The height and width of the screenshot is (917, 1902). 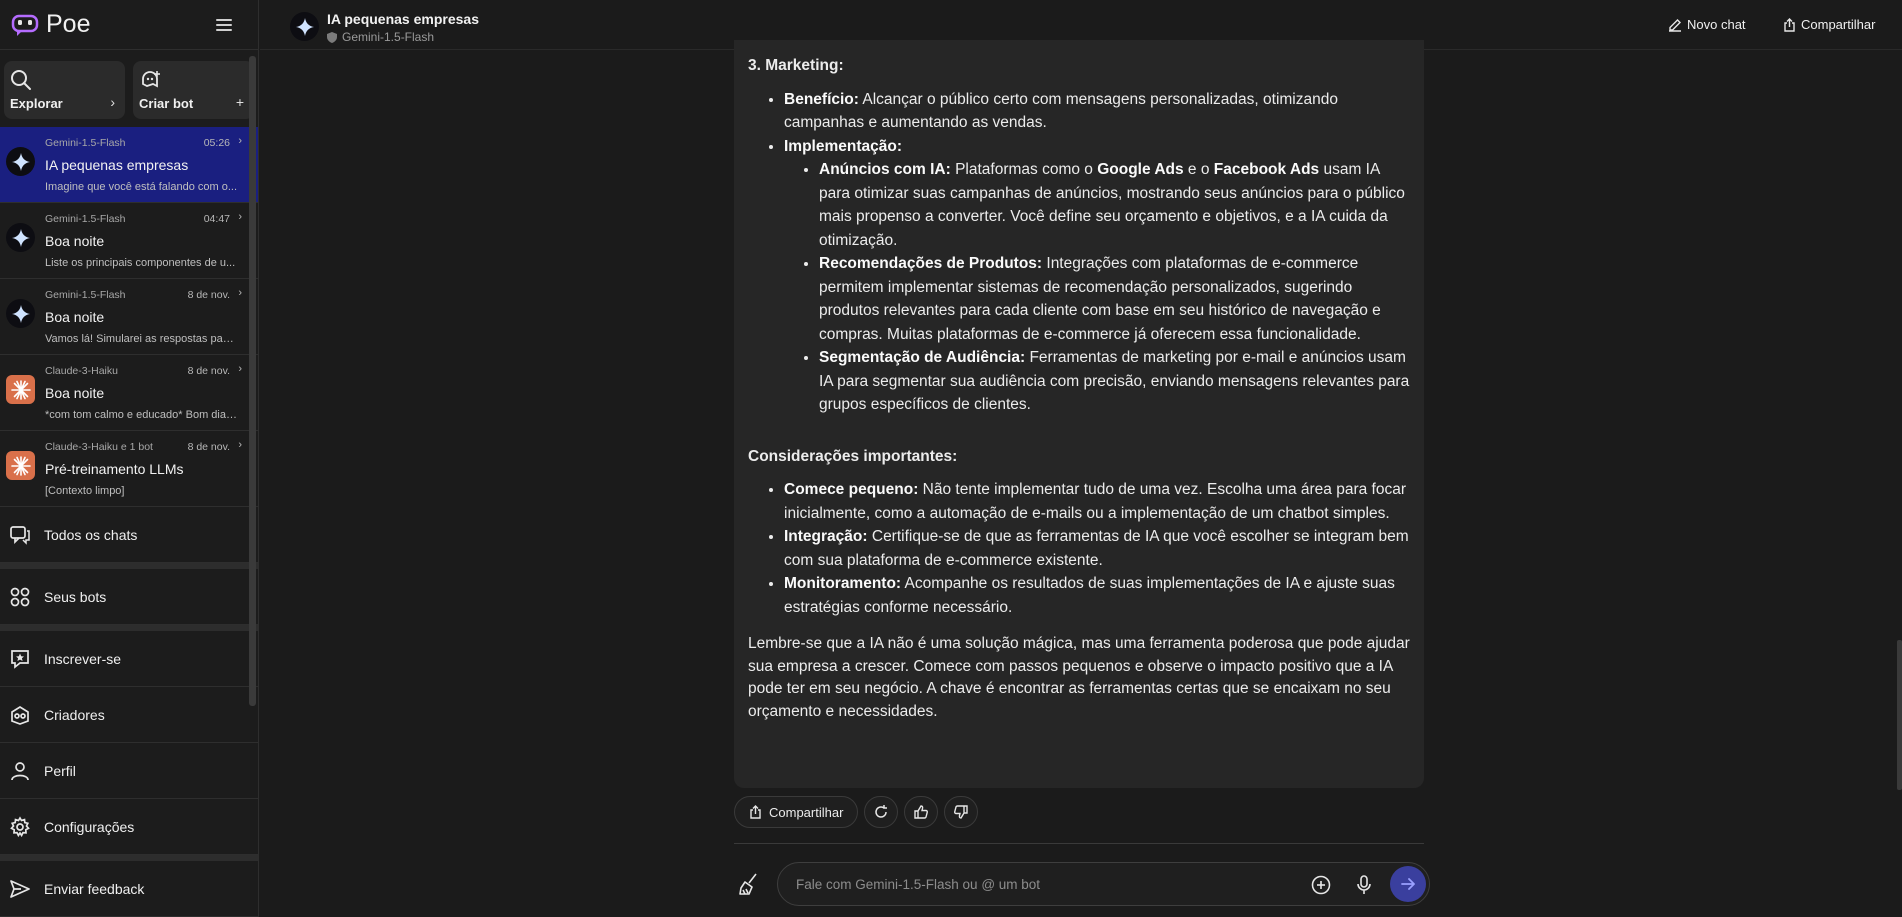 I want to click on poe-logo: Poe, so click(x=50, y=24).